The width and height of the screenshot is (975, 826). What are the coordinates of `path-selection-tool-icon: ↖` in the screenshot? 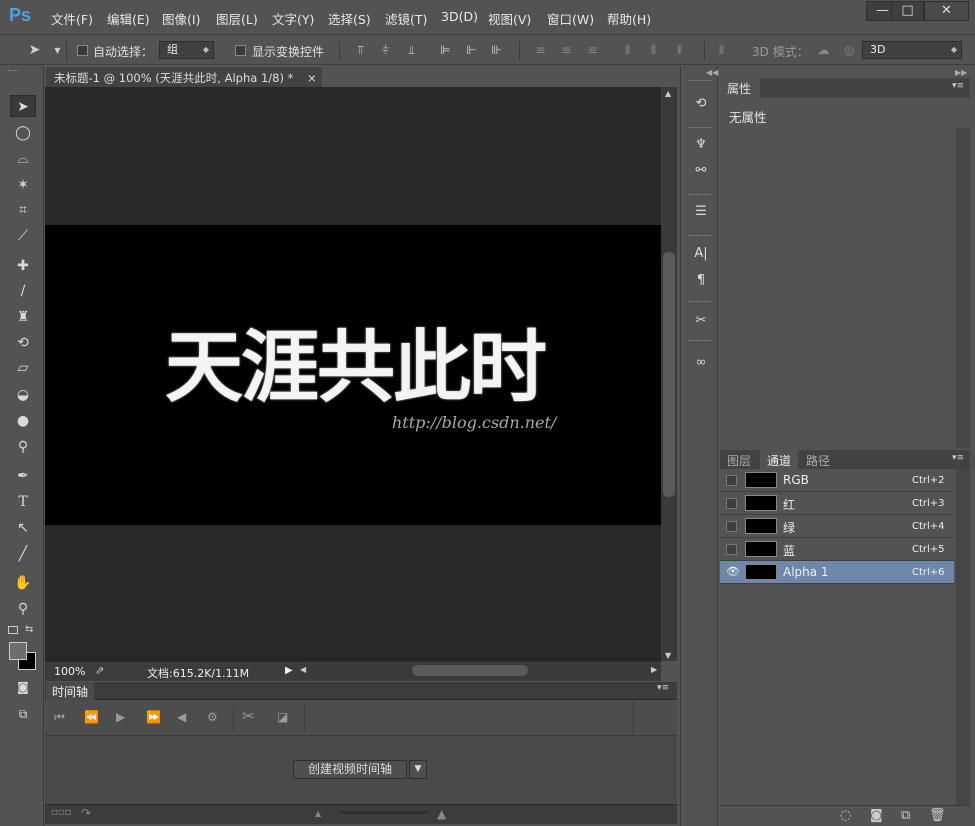 It's located at (23, 528).